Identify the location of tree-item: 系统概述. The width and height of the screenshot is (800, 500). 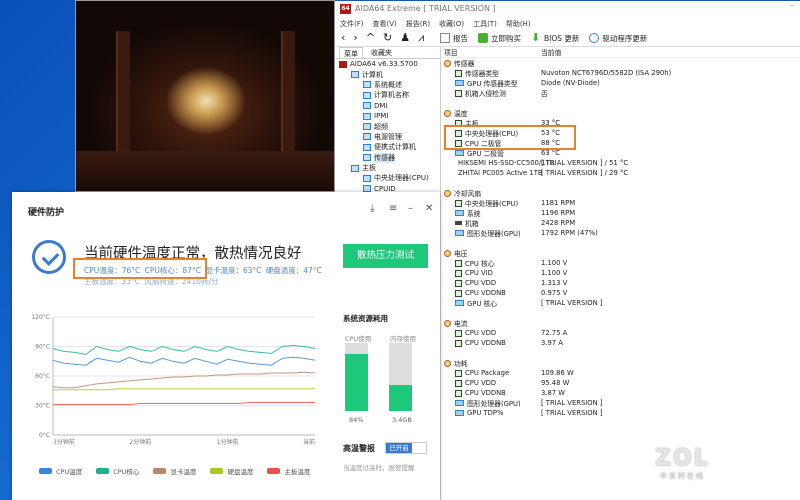
(387, 85).